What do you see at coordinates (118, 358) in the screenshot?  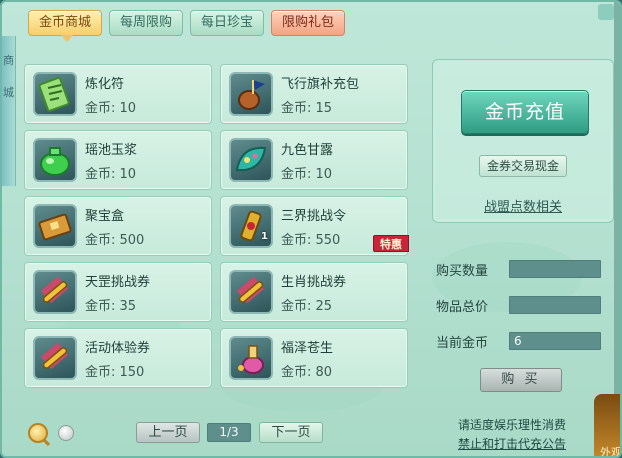 I see `shop-item: 活动体验券 金币: 150` at bounding box center [118, 358].